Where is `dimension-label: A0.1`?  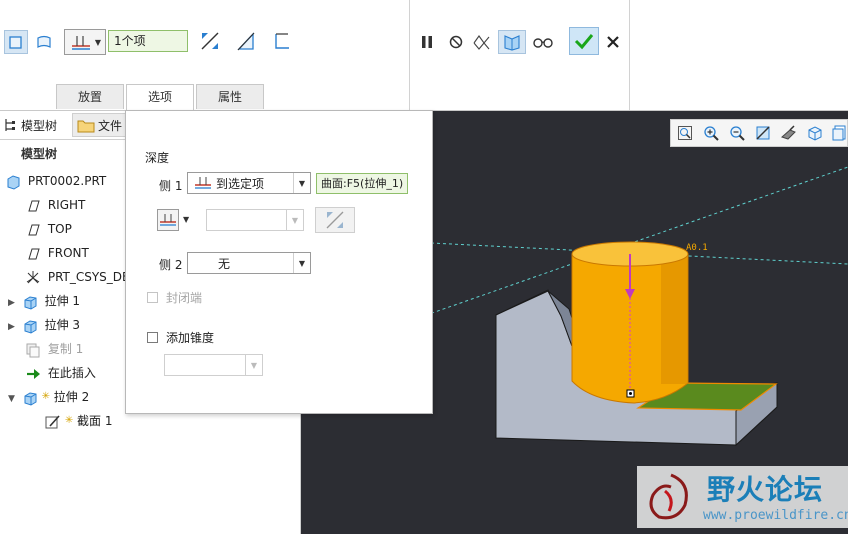 dimension-label: A0.1 is located at coordinates (697, 248).